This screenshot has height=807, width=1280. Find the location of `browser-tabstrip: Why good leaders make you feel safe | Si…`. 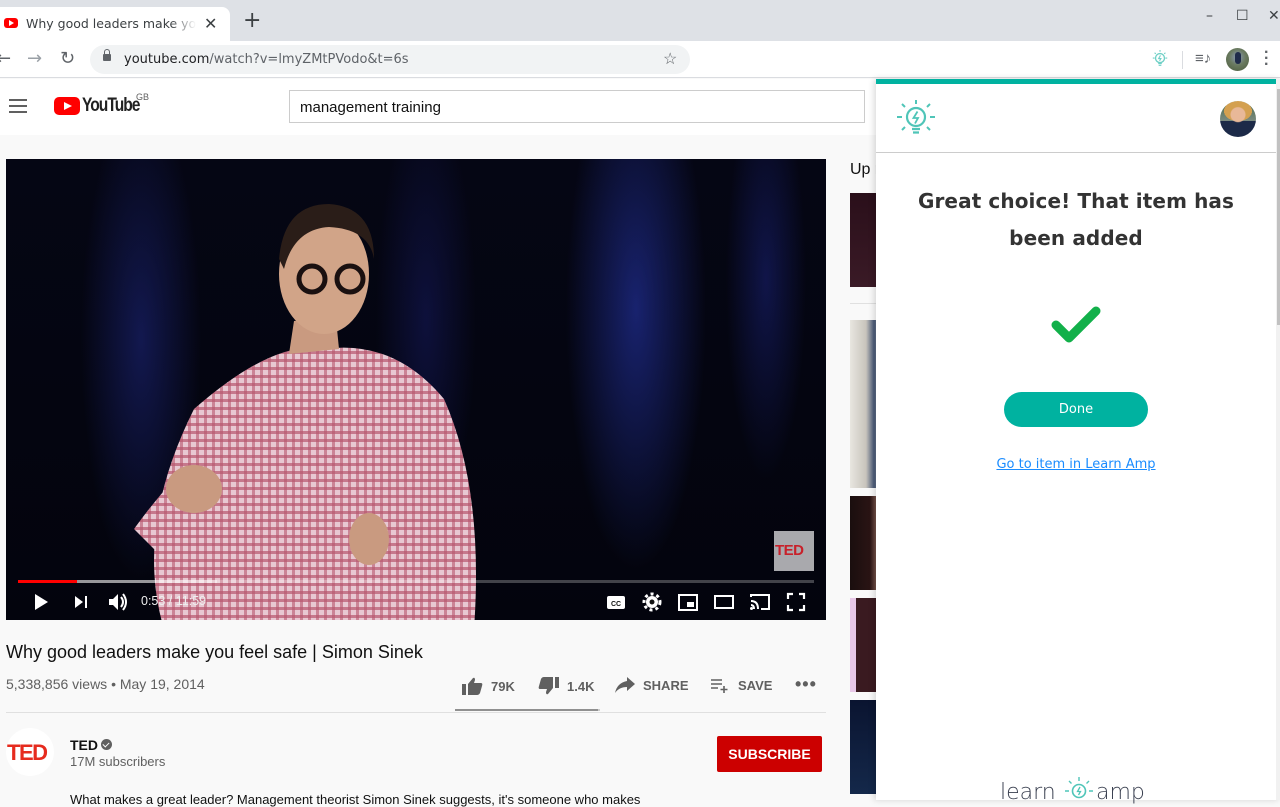

browser-tabstrip: Why good leaders make you feel safe | Si… is located at coordinates (640, 20).